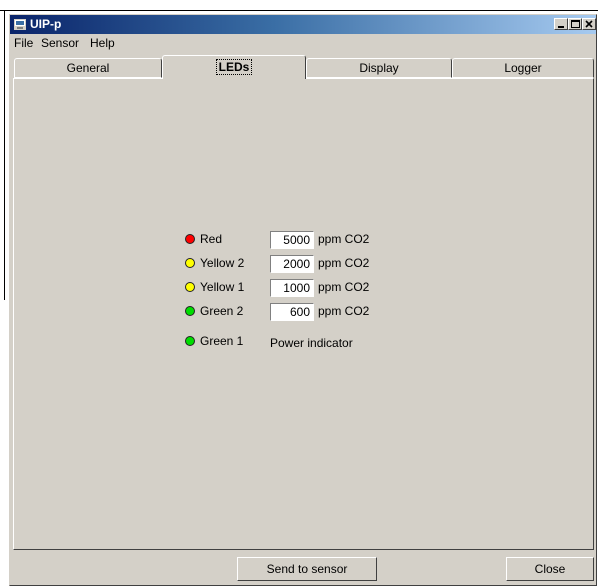 The height and width of the screenshot is (587, 598). Describe the element at coordinates (292, 240) in the screenshot. I see `red-threshold-input` at that location.